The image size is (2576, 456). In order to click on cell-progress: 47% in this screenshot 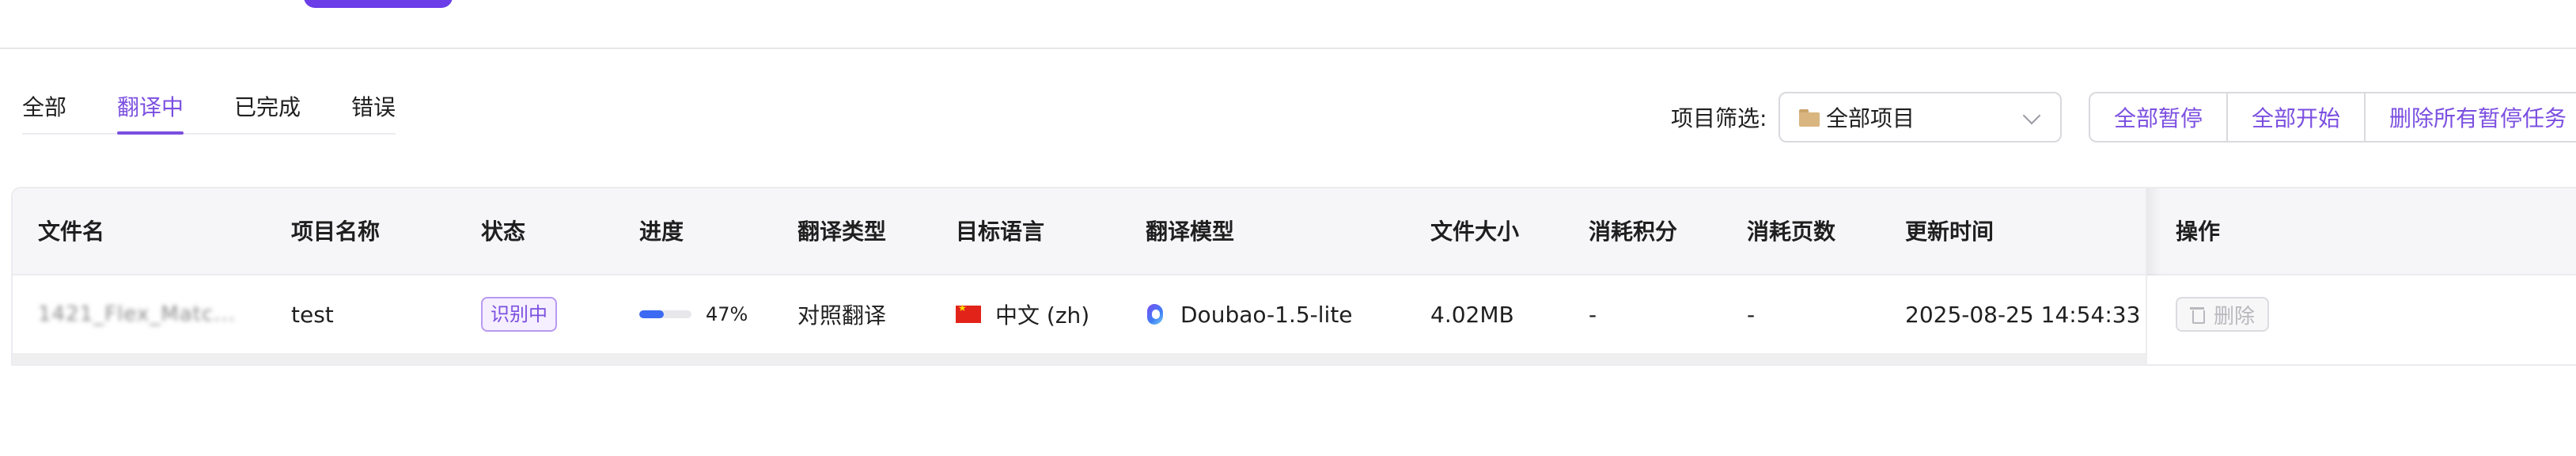, I will do `click(693, 314)`.